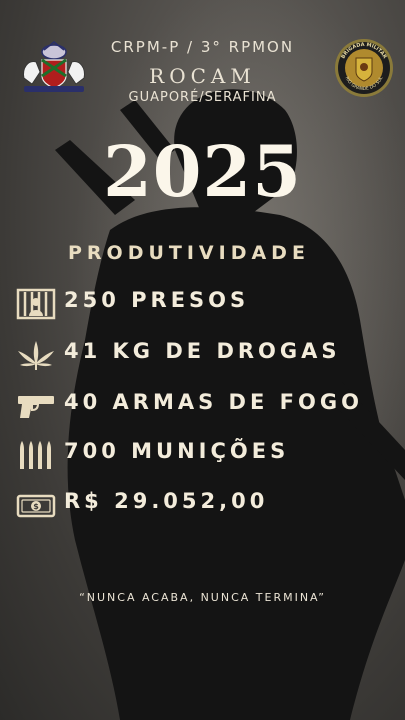 This screenshot has height=720, width=405. What do you see at coordinates (202, 597) in the screenshot?
I see `motto: “NUNCA ACABA, NUNCA TERMINA”` at bounding box center [202, 597].